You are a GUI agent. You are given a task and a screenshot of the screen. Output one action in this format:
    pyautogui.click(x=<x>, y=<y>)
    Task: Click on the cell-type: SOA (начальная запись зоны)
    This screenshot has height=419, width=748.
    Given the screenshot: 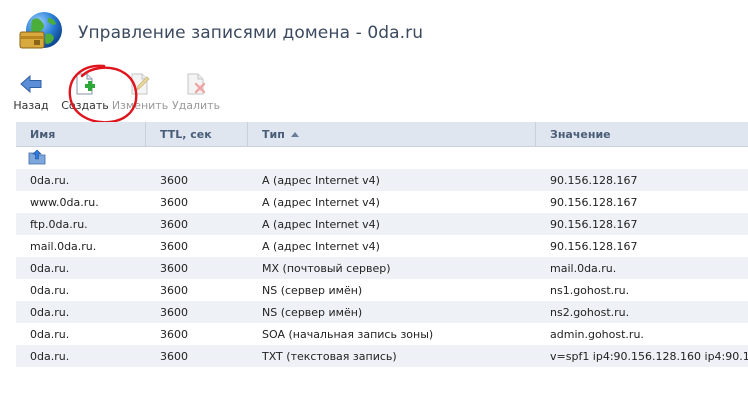 What is the action you would take?
    pyautogui.click(x=348, y=334)
    